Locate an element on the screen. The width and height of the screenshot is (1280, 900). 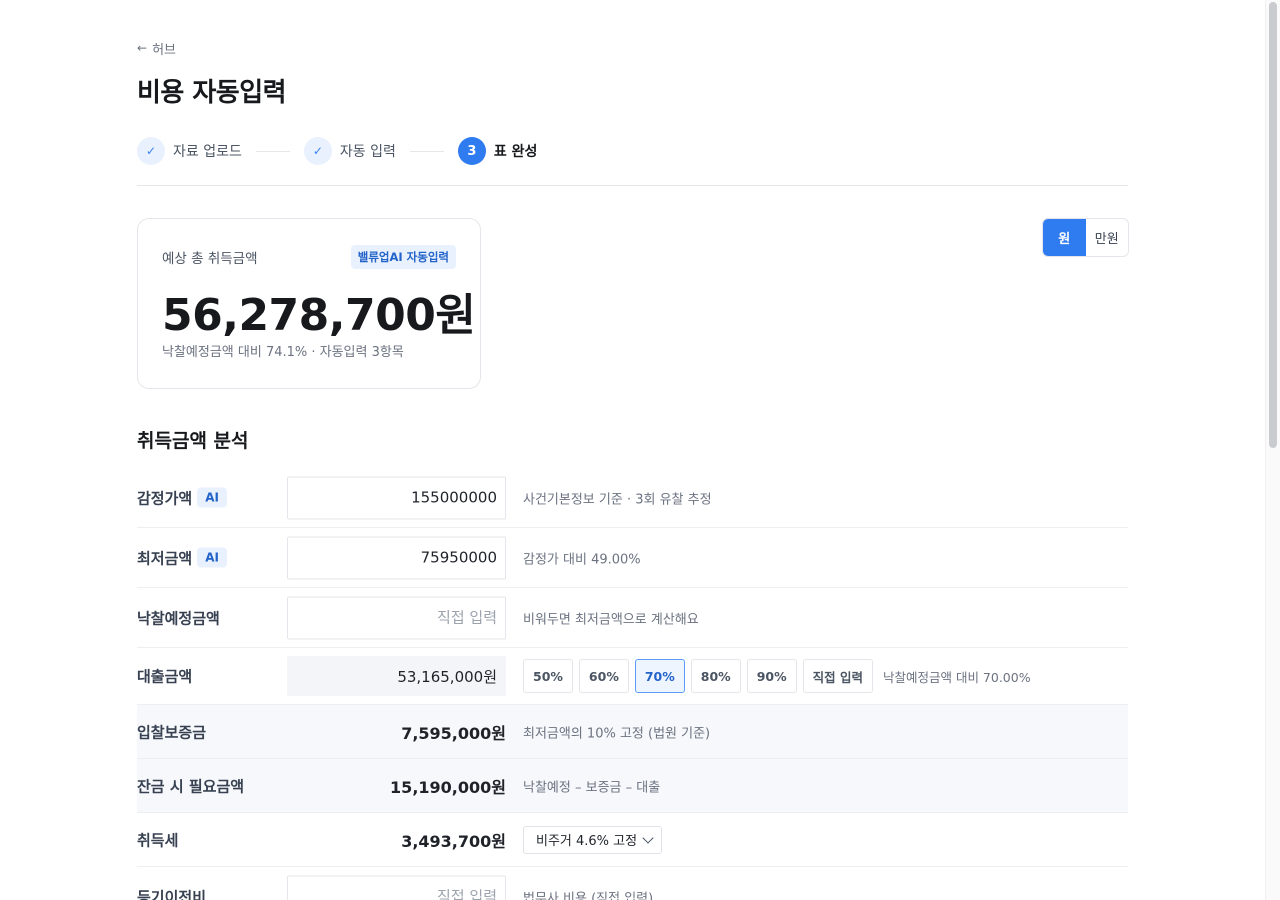
row-label: 낙찰예정금액 is located at coordinates (178, 618).